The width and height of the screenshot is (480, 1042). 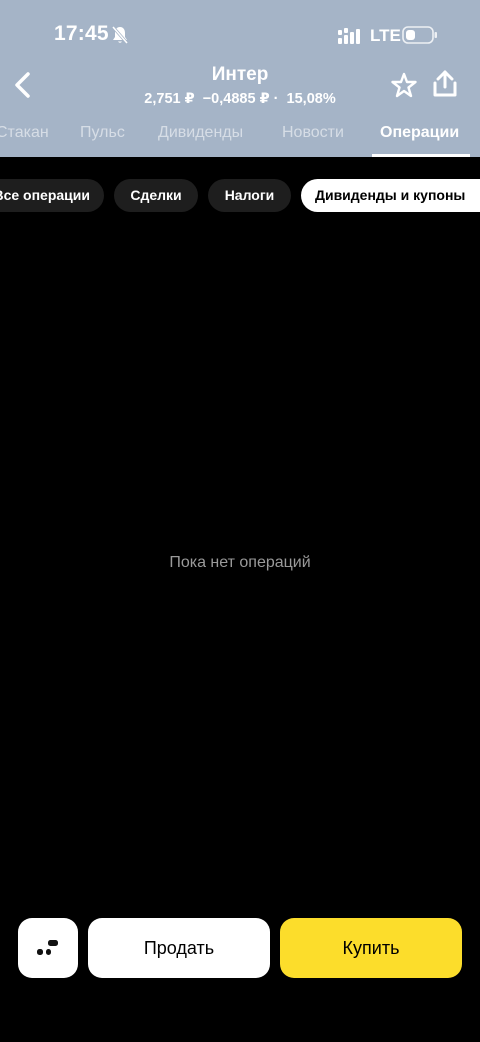 What do you see at coordinates (24, 133) in the screenshot?
I see `tab-orderbook: Стакан` at bounding box center [24, 133].